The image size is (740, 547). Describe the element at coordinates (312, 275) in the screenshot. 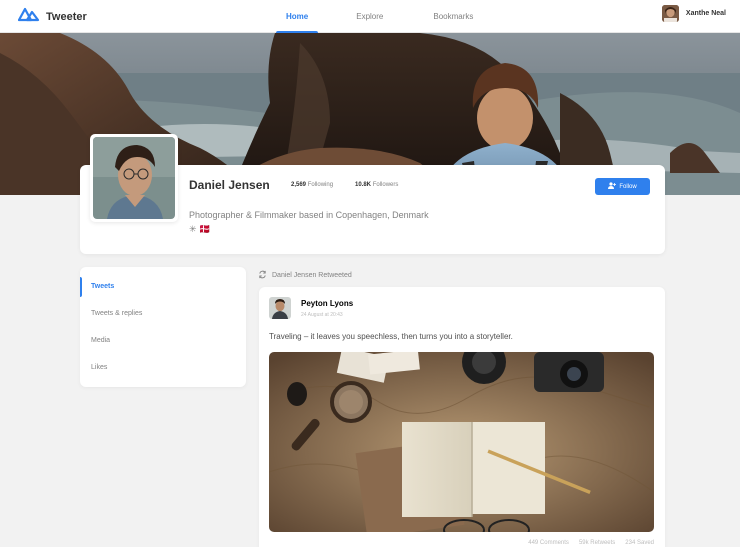

I see `retweet-label: Daniel Jensen Retweeted` at that location.